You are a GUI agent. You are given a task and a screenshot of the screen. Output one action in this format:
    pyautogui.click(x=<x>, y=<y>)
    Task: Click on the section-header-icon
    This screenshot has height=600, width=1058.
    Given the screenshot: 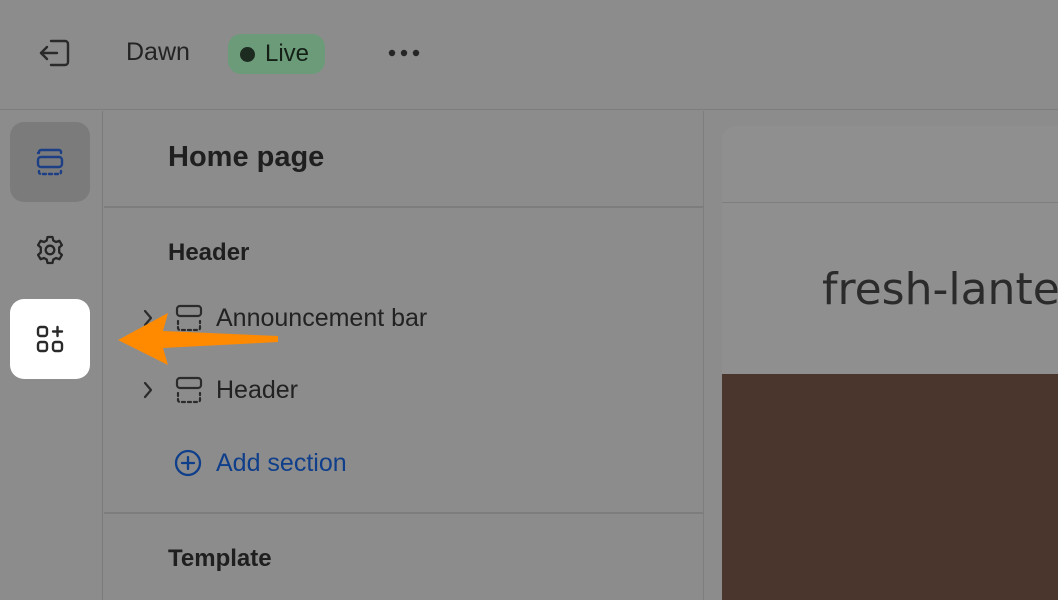 What is the action you would take?
    pyautogui.click(x=189, y=390)
    